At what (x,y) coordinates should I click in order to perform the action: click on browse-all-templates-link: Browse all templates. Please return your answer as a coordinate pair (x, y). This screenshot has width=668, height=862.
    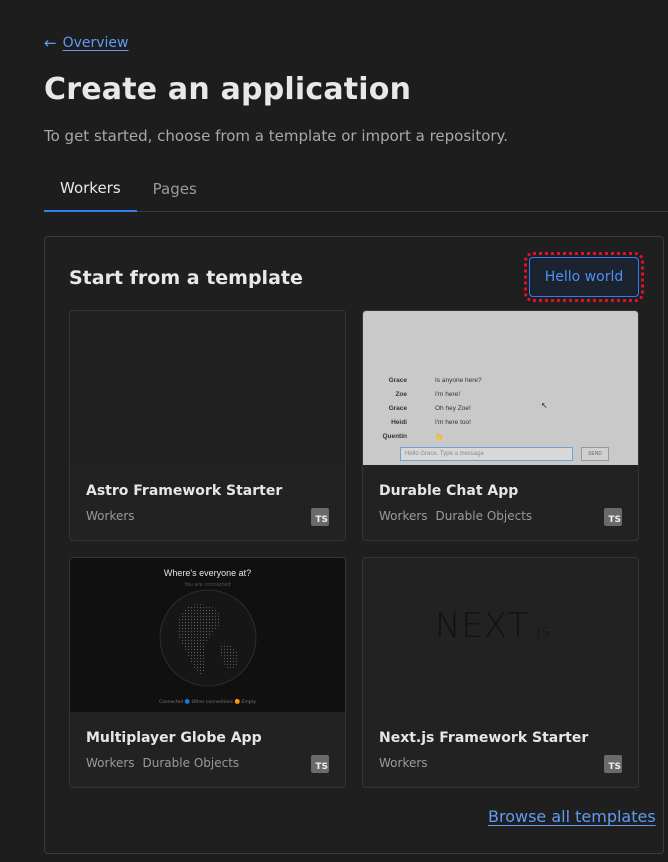
    Looking at the image, I should click on (572, 816).